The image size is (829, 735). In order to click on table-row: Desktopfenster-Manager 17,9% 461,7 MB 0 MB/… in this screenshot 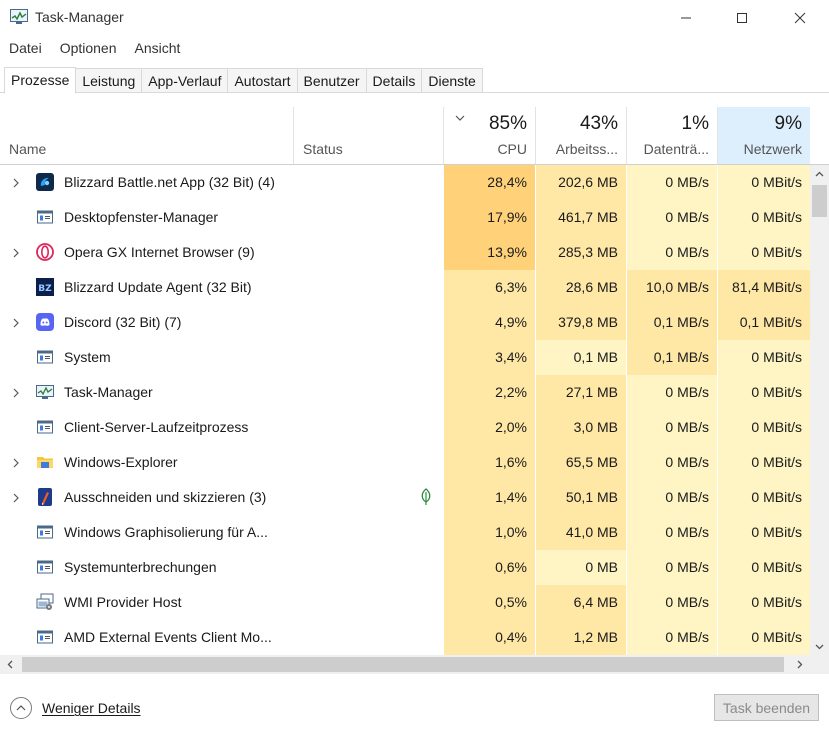, I will do `click(405, 217)`.